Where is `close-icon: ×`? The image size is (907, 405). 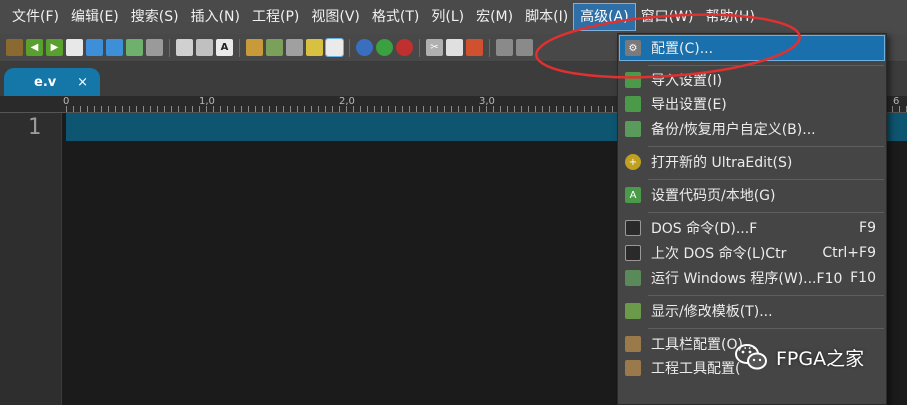 close-icon: × is located at coordinates (82, 82).